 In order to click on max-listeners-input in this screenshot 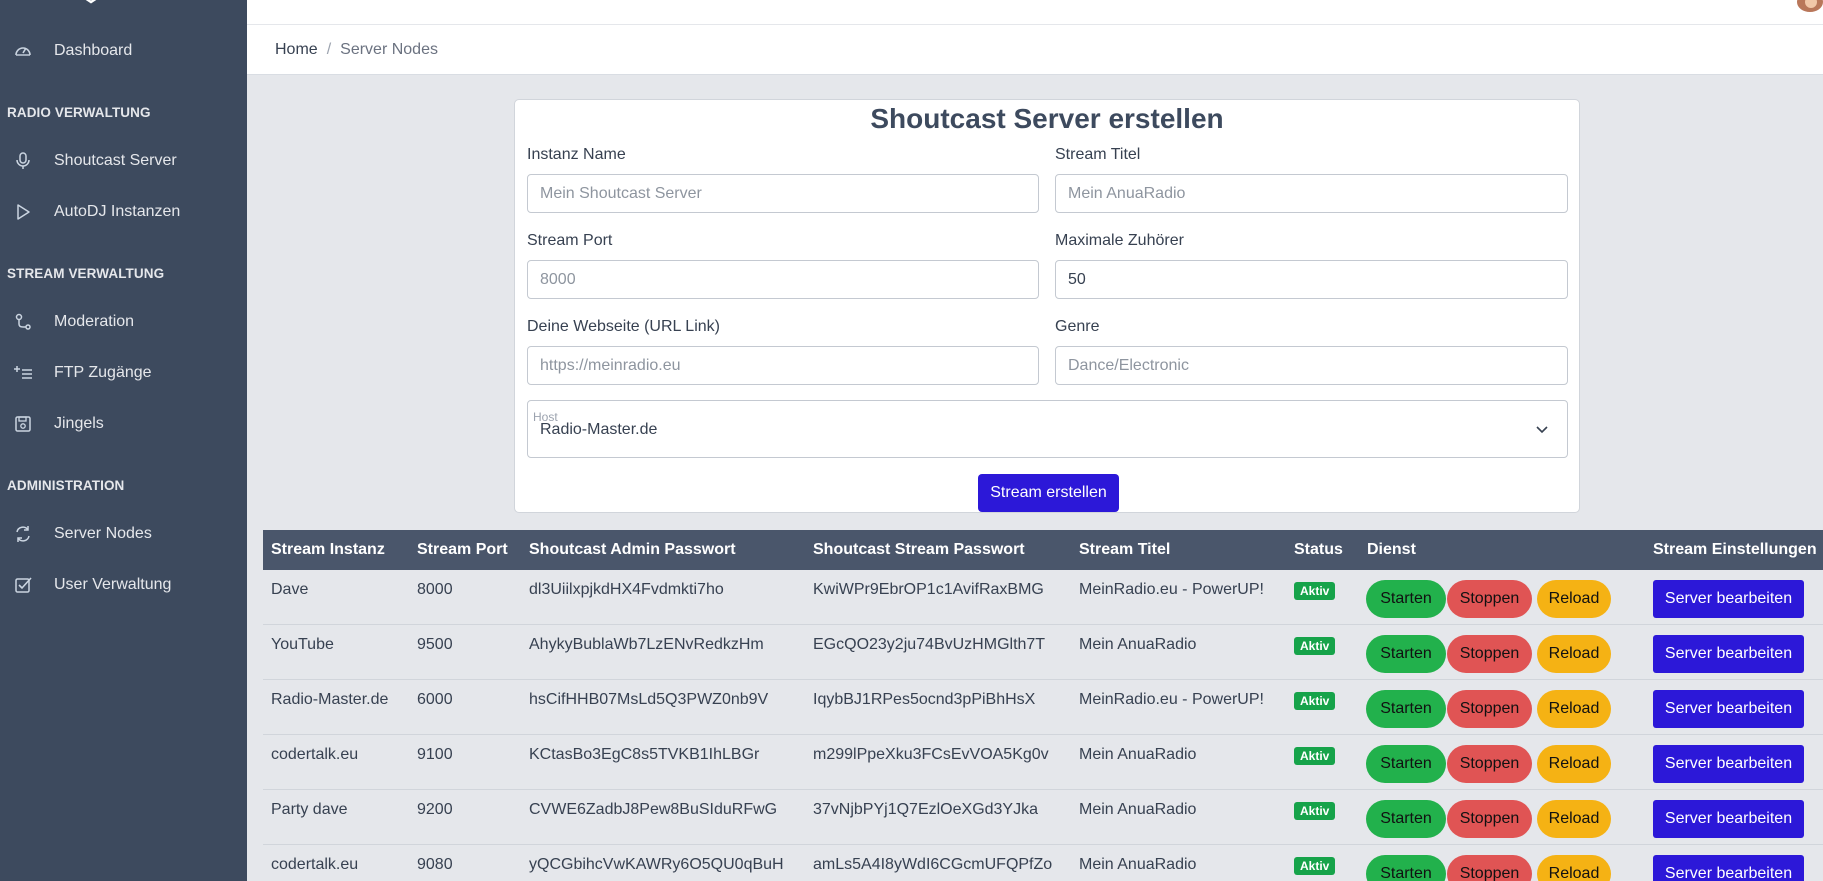, I will do `click(1311, 279)`.